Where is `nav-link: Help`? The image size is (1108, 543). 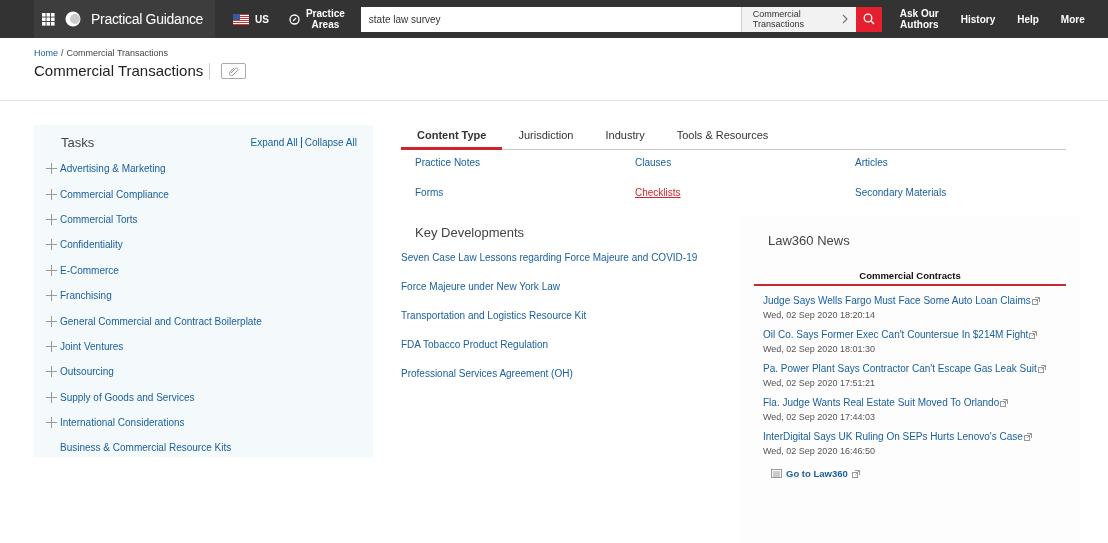
nav-link: Help is located at coordinates (1028, 19).